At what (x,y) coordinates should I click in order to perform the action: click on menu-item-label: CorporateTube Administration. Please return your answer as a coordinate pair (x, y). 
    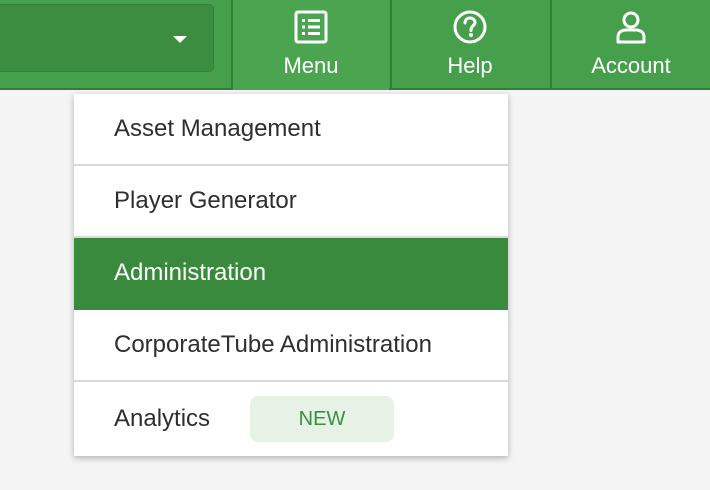
    Looking at the image, I should click on (273, 344).